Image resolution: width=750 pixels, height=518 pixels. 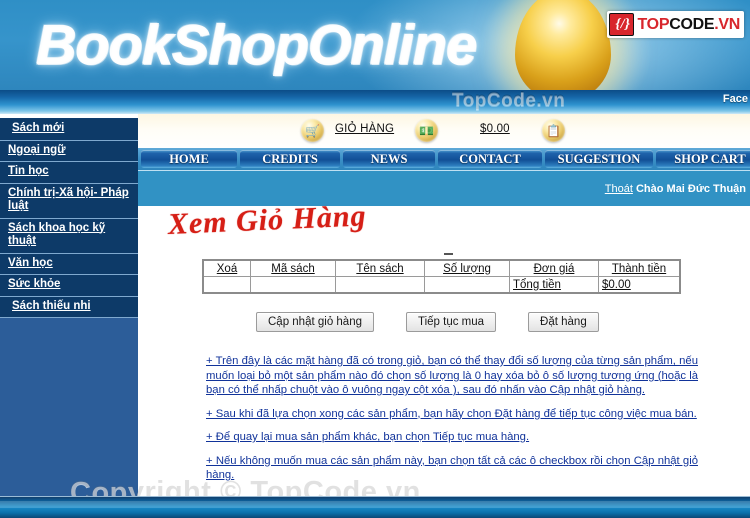 I want to click on banner-strip: TopCode.vn Face, so click(x=375, y=102).